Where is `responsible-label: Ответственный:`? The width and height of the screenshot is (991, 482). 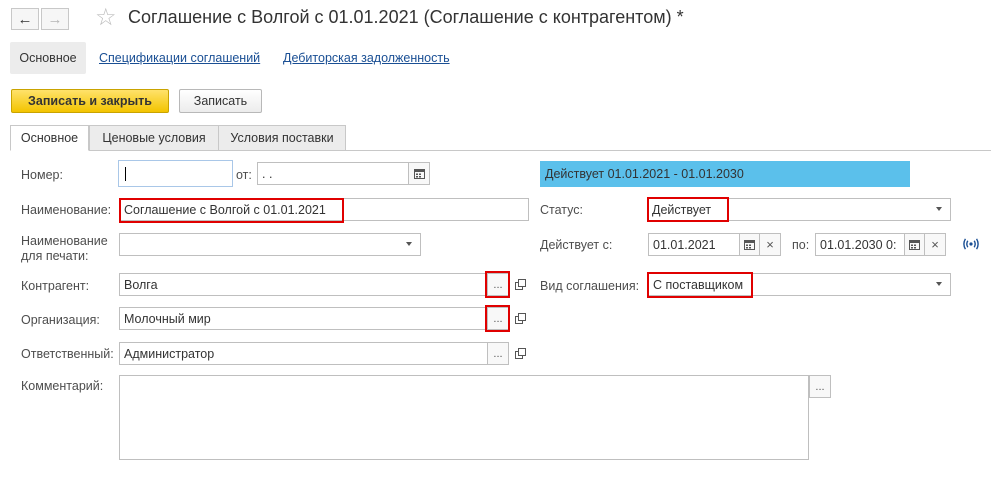
responsible-label: Ответственный: is located at coordinates (67, 354).